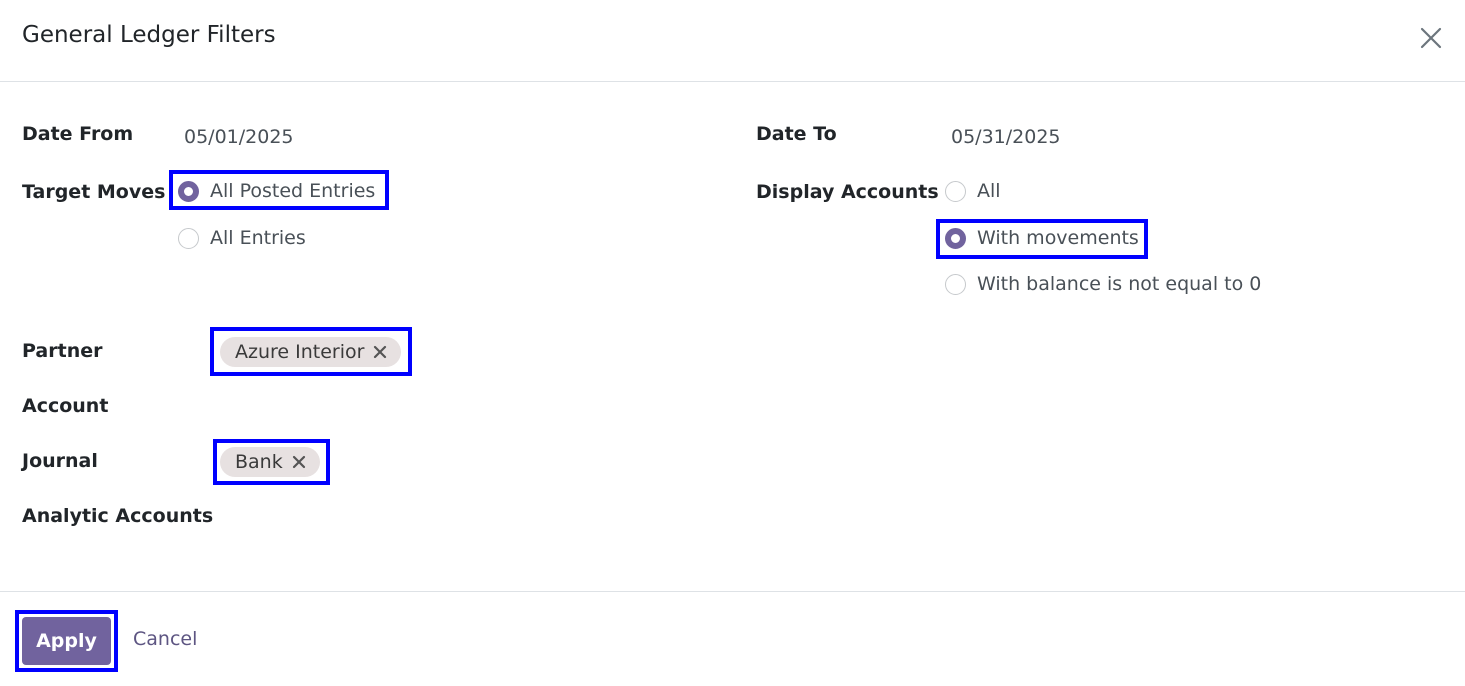  What do you see at coordinates (1119, 284) in the screenshot?
I see `radio-label: With balance is not equal to 0` at bounding box center [1119, 284].